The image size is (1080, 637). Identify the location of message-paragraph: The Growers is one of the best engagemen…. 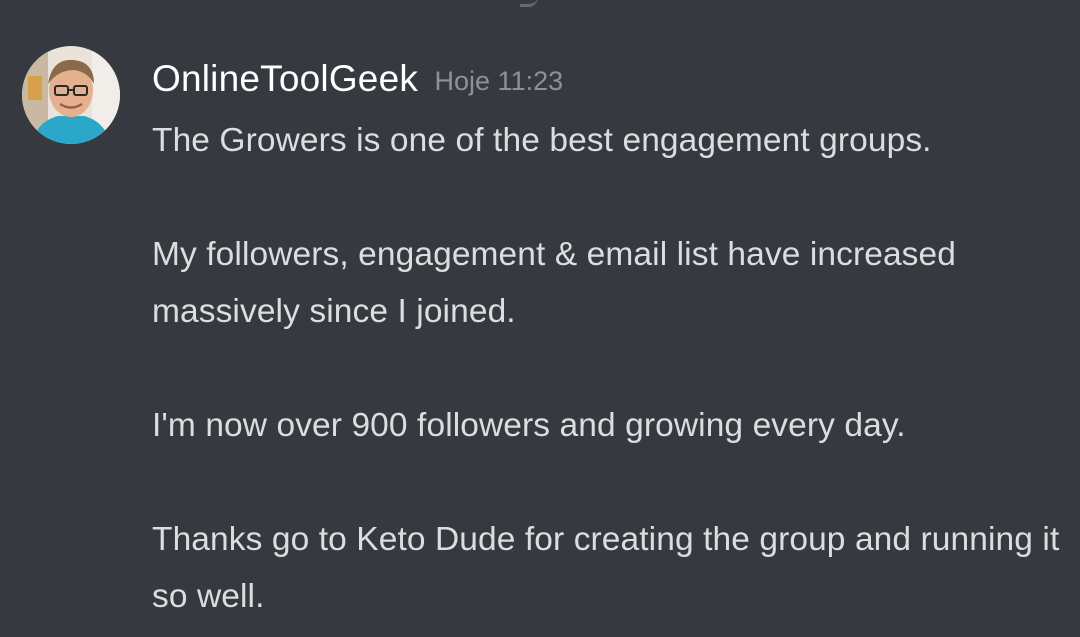
(542, 140).